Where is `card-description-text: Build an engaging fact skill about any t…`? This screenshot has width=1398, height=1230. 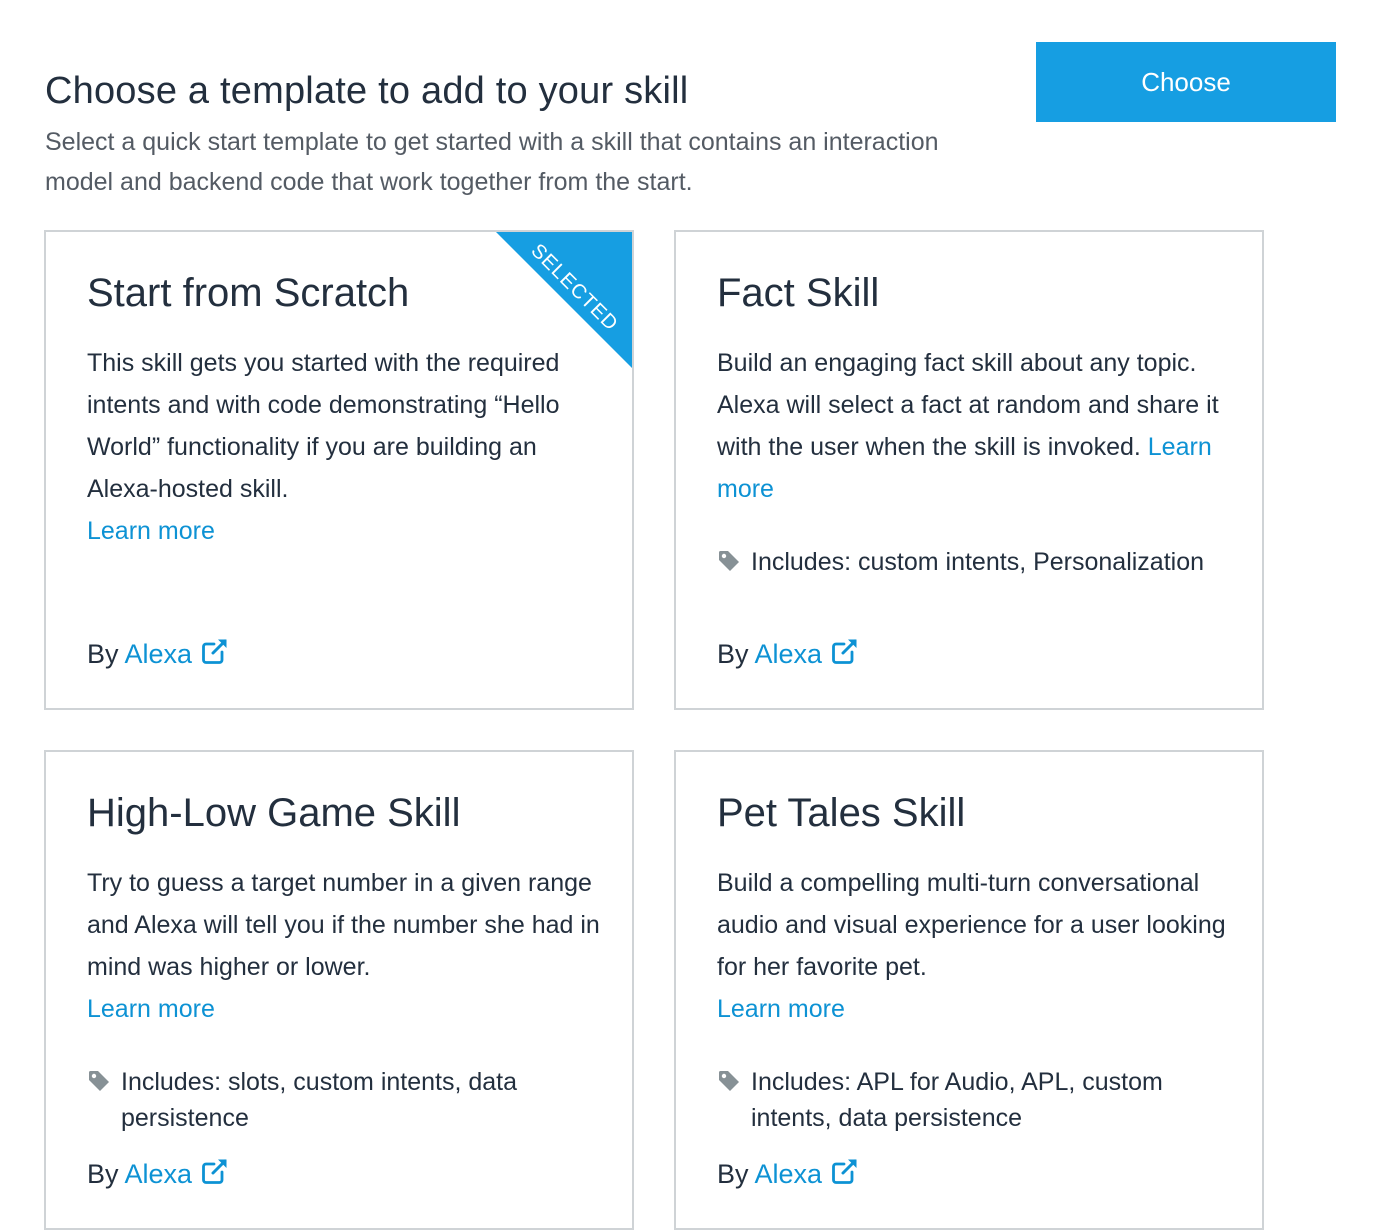
card-description-text: Build an engaging fact skill about any t… is located at coordinates (968, 405).